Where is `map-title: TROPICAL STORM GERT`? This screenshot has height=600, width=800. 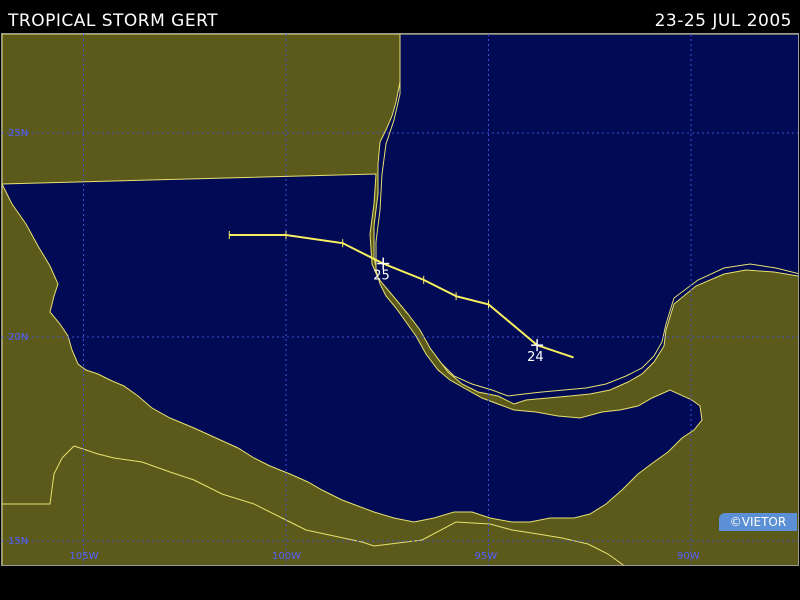
map-title: TROPICAL STORM GERT is located at coordinates (113, 21).